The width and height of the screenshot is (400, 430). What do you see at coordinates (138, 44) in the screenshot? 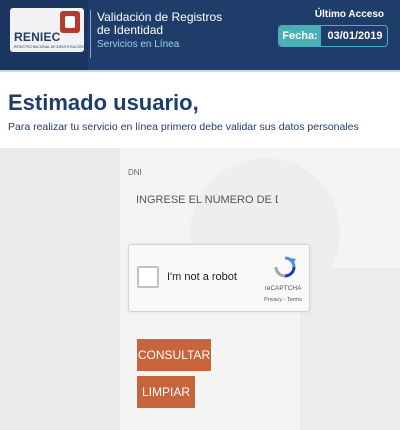
I see `app-subtitle: Servicios en Línea` at bounding box center [138, 44].